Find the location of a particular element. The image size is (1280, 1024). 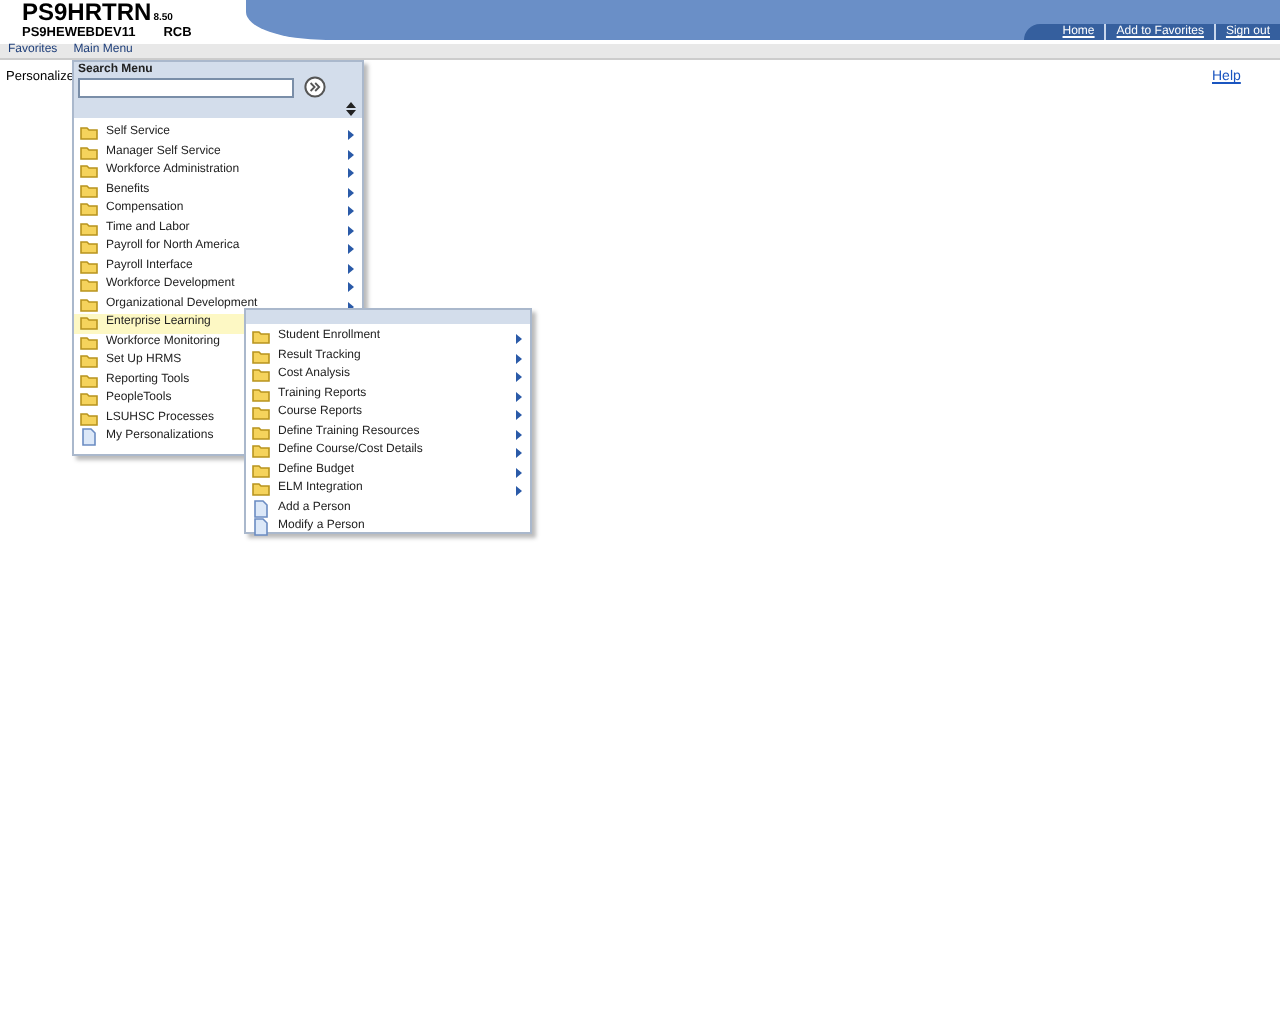

document-icon is located at coordinates (89, 437).